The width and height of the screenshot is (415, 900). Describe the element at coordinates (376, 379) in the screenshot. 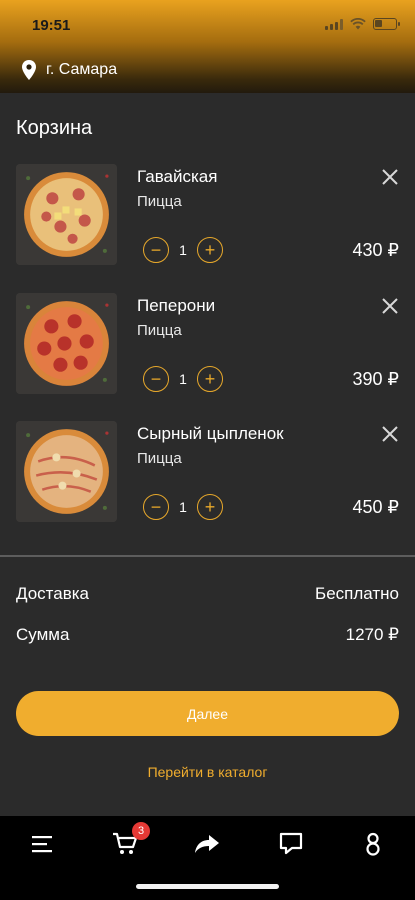

I see `item-price: 390 ₽` at that location.